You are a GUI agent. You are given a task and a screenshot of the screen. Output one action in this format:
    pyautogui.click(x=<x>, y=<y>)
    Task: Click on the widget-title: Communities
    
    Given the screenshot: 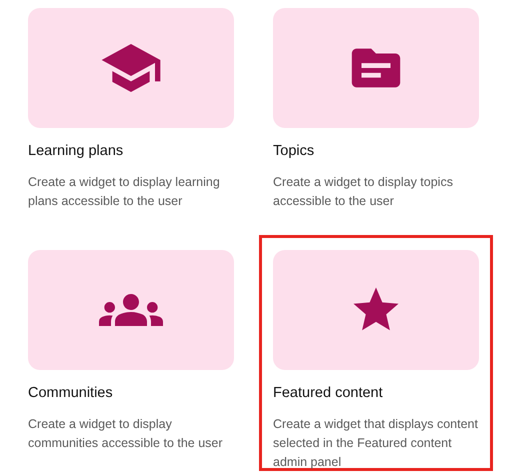 What is the action you would take?
    pyautogui.click(x=71, y=393)
    